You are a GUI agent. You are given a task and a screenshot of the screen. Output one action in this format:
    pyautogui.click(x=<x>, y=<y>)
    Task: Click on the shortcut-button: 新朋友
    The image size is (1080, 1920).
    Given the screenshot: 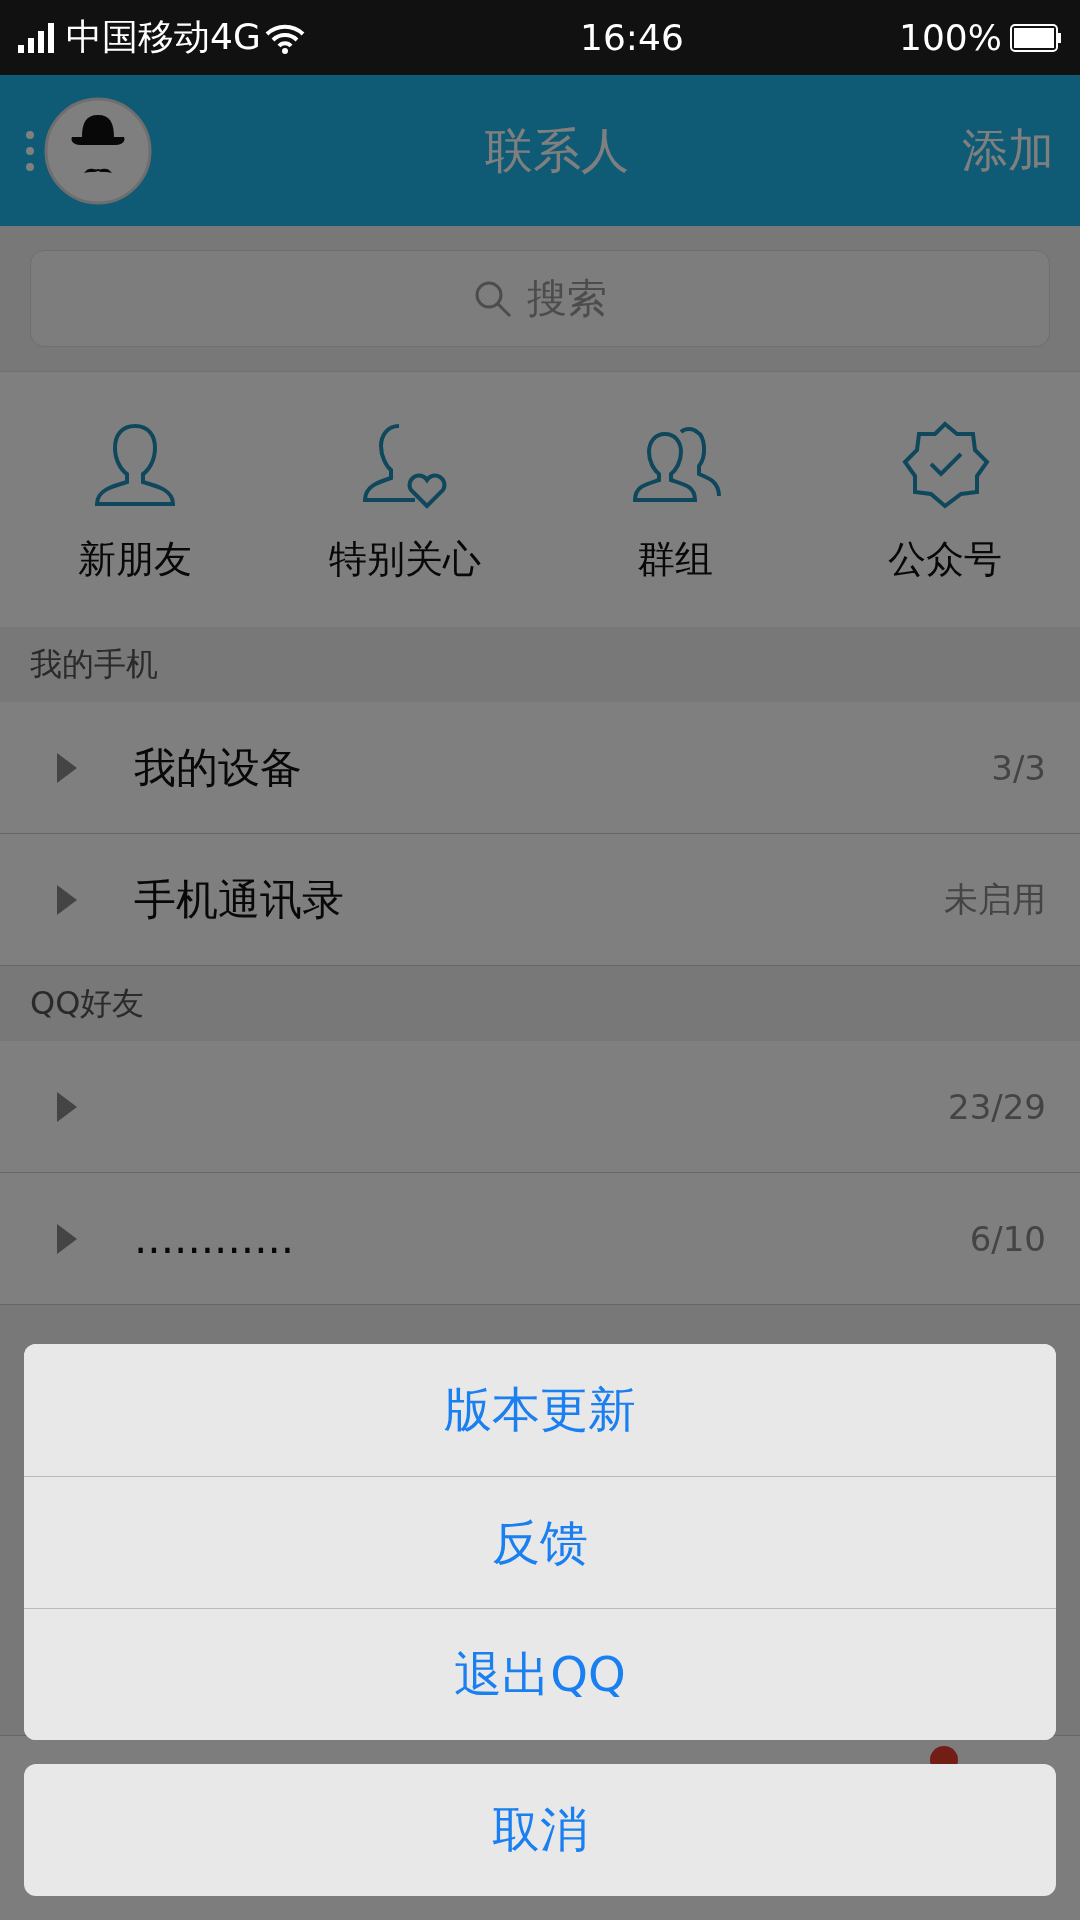 What is the action you would take?
    pyautogui.click(x=135, y=499)
    